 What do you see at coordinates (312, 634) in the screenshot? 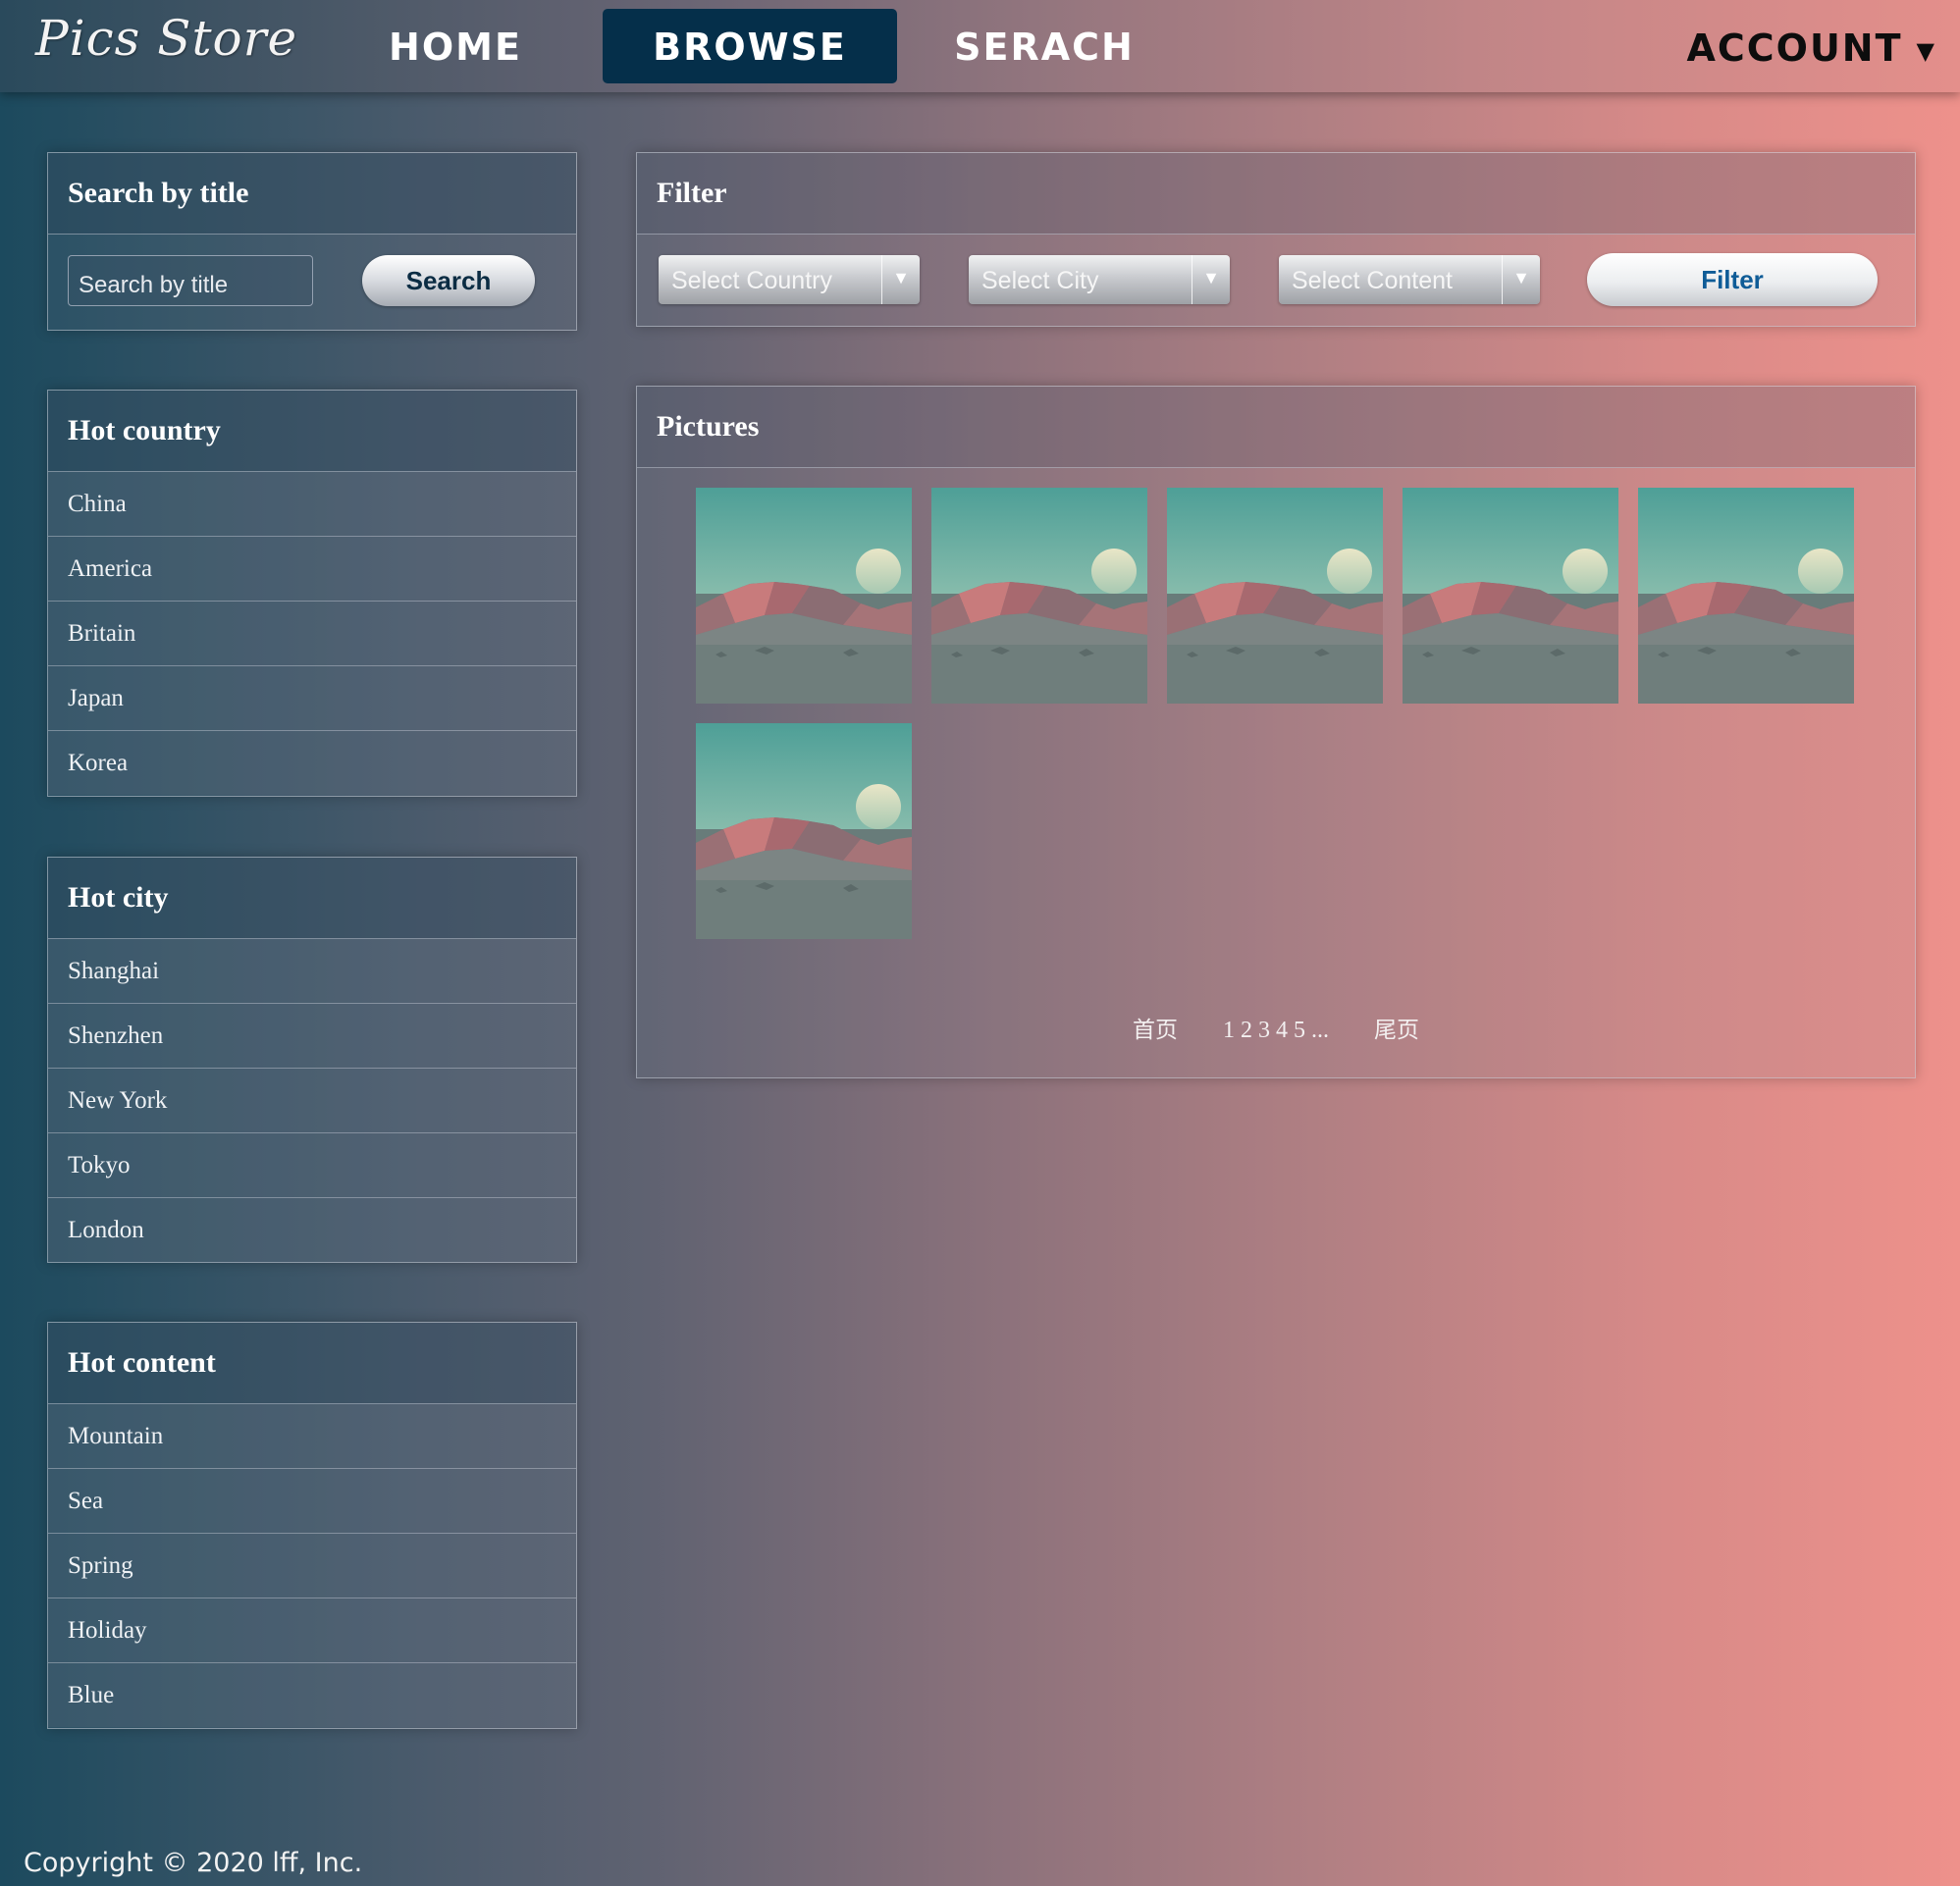
I see `country-item: Britain` at bounding box center [312, 634].